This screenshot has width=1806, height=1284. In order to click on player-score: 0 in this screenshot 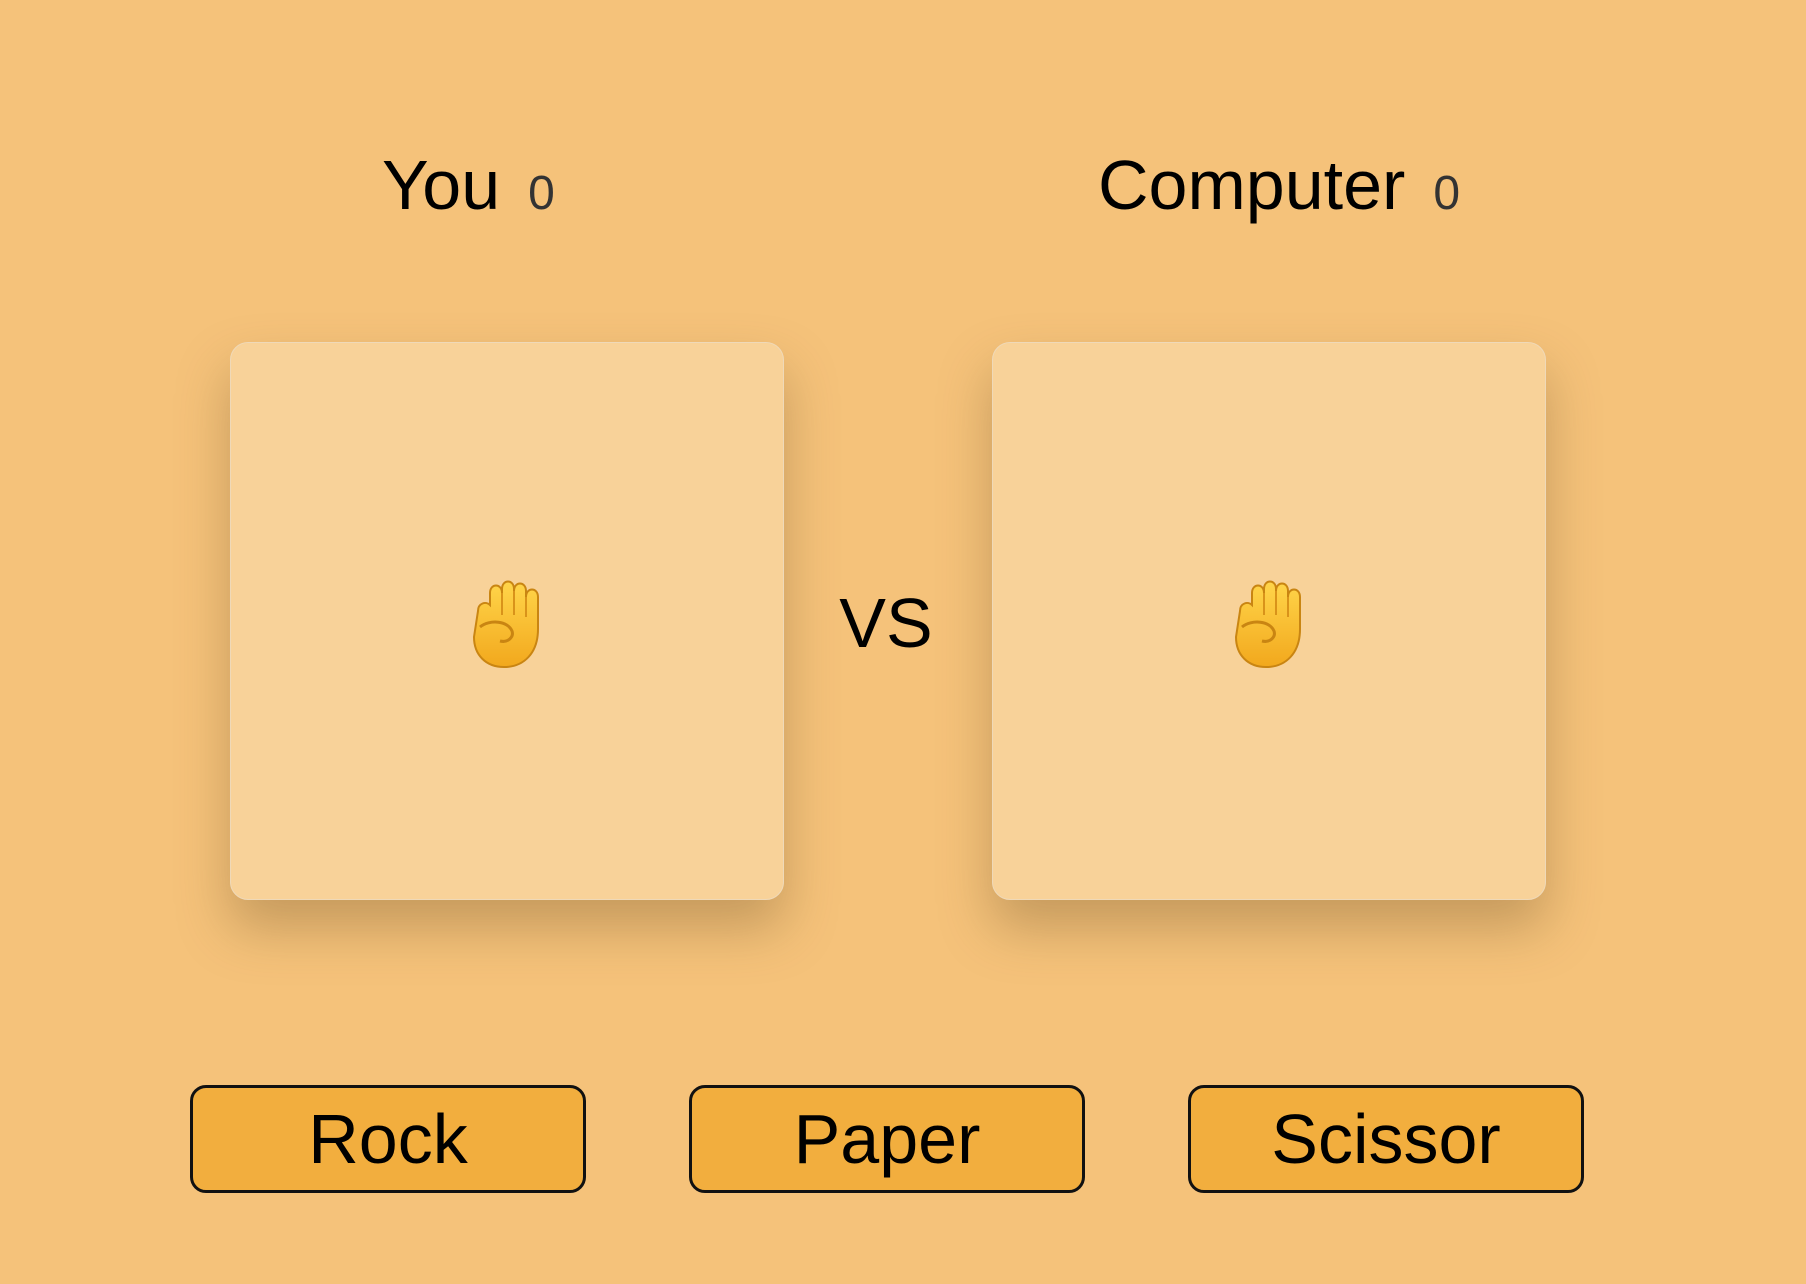, I will do `click(541, 193)`.